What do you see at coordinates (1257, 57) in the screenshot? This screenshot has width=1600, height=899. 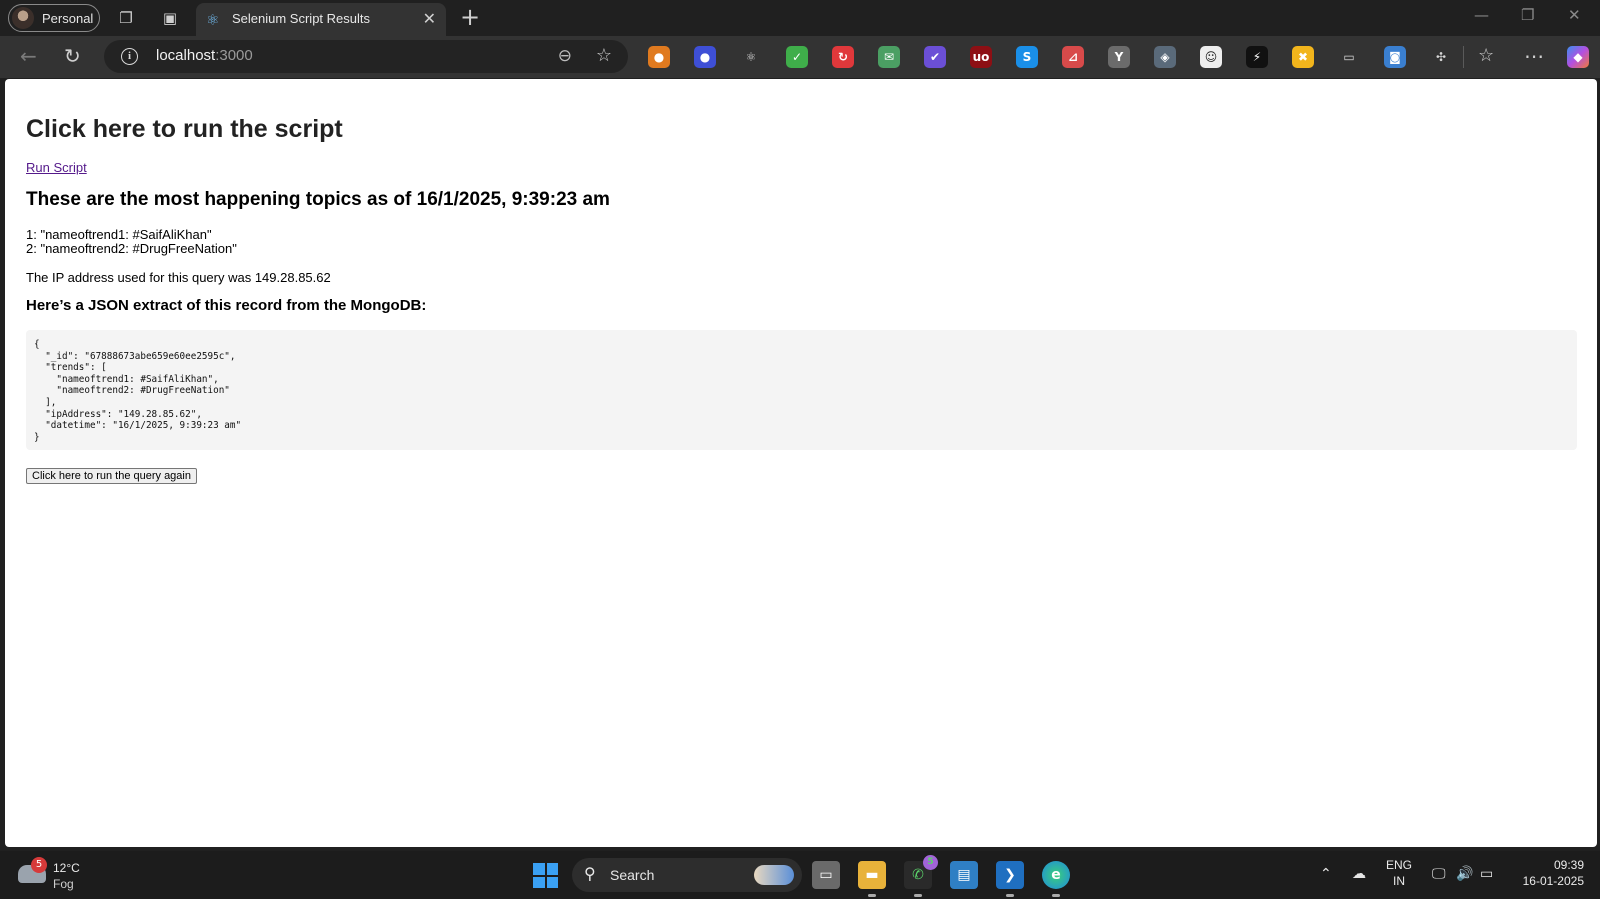 I see `bolt-extension-icon: ⚡` at bounding box center [1257, 57].